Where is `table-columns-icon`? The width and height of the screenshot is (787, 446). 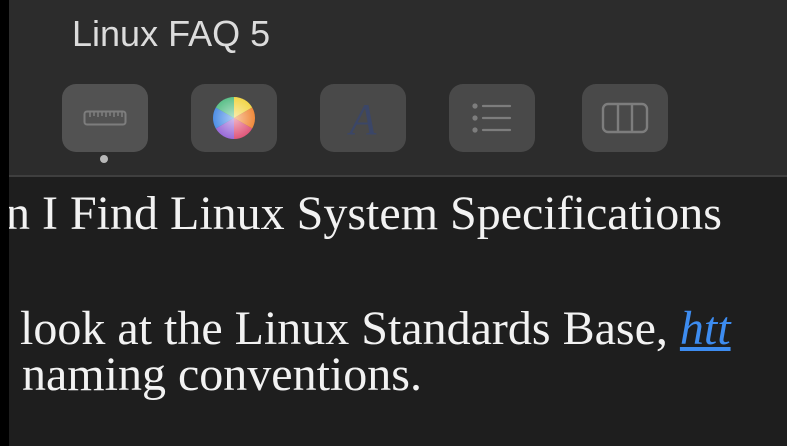 table-columns-icon is located at coordinates (625, 118).